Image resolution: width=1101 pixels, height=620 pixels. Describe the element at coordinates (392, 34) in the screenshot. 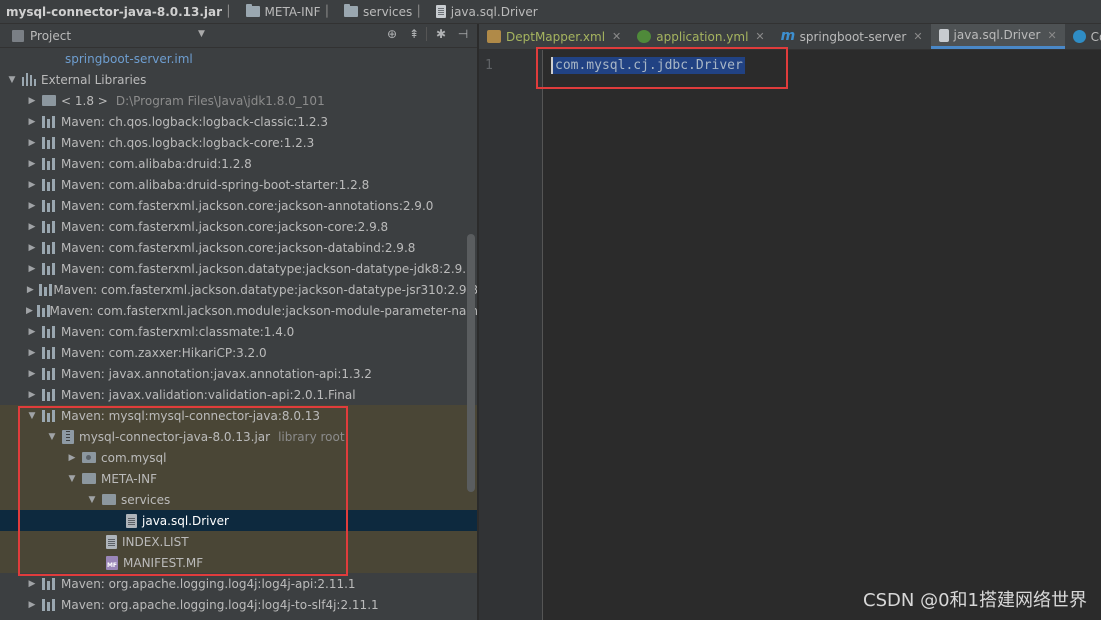

I see `target-icon: ⊕` at that location.